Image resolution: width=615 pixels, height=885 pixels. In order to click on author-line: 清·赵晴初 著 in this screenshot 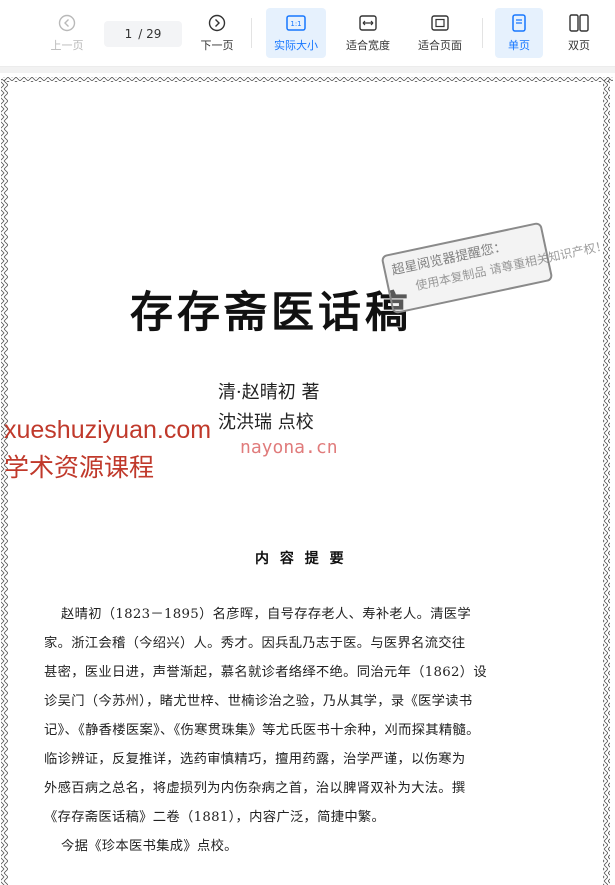, I will do `click(269, 392)`.